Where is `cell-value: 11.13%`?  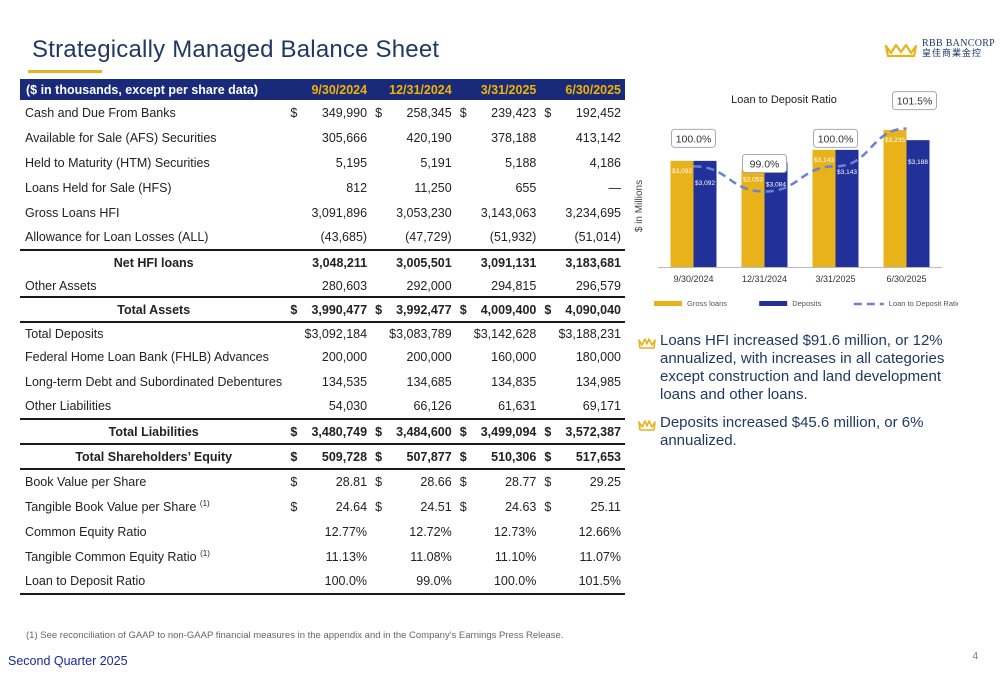
cell-value: 11.13% is located at coordinates (346, 556).